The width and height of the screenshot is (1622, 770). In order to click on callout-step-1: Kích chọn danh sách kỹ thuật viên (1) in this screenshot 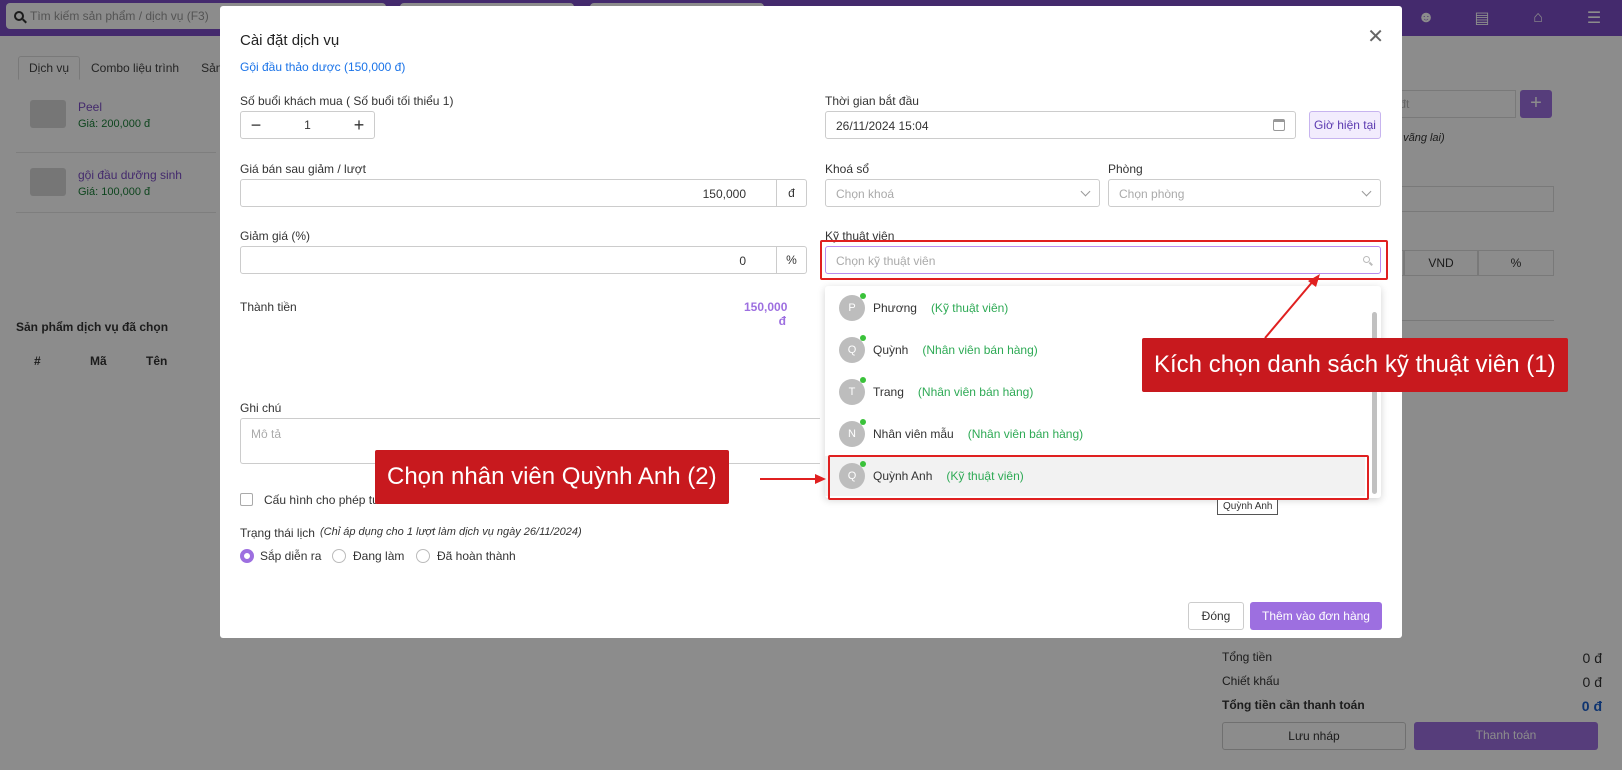, I will do `click(1355, 365)`.